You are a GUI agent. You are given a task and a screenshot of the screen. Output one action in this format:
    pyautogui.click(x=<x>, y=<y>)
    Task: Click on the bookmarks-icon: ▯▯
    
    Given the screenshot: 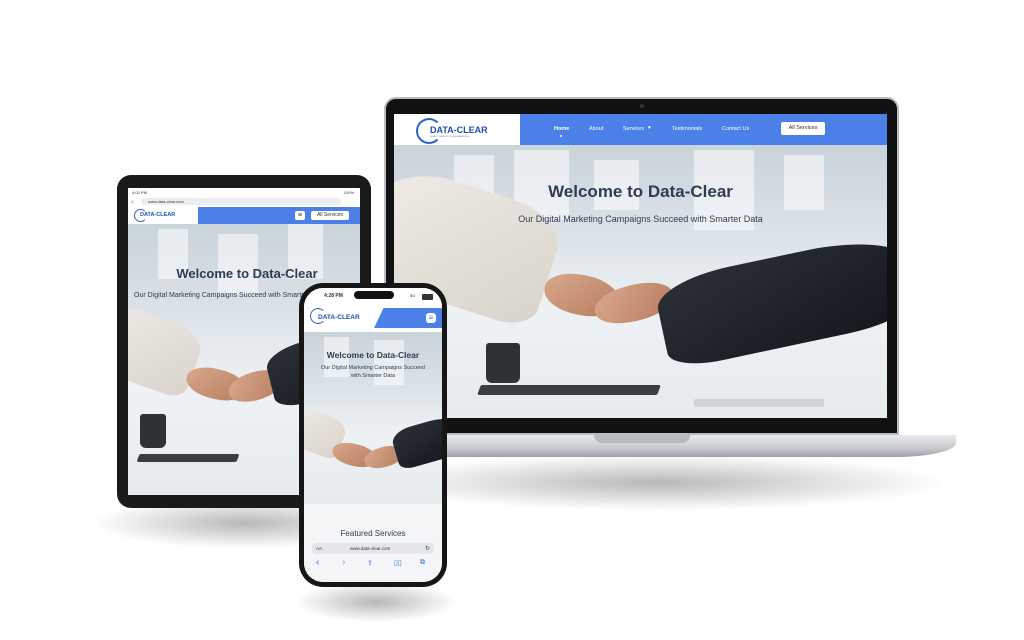 What is the action you would take?
    pyautogui.click(x=398, y=563)
    